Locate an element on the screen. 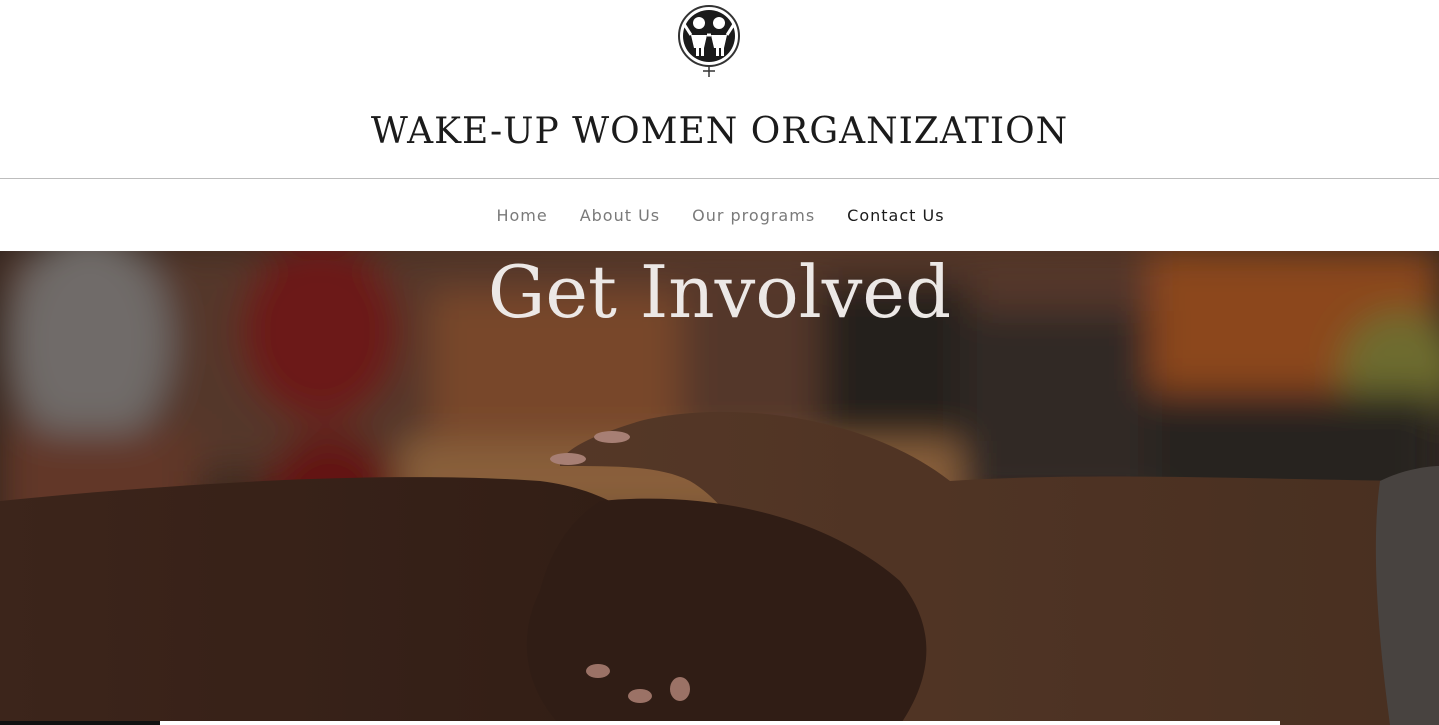 The width and height of the screenshot is (1439, 725). bottom-edge-dark is located at coordinates (80, 723).